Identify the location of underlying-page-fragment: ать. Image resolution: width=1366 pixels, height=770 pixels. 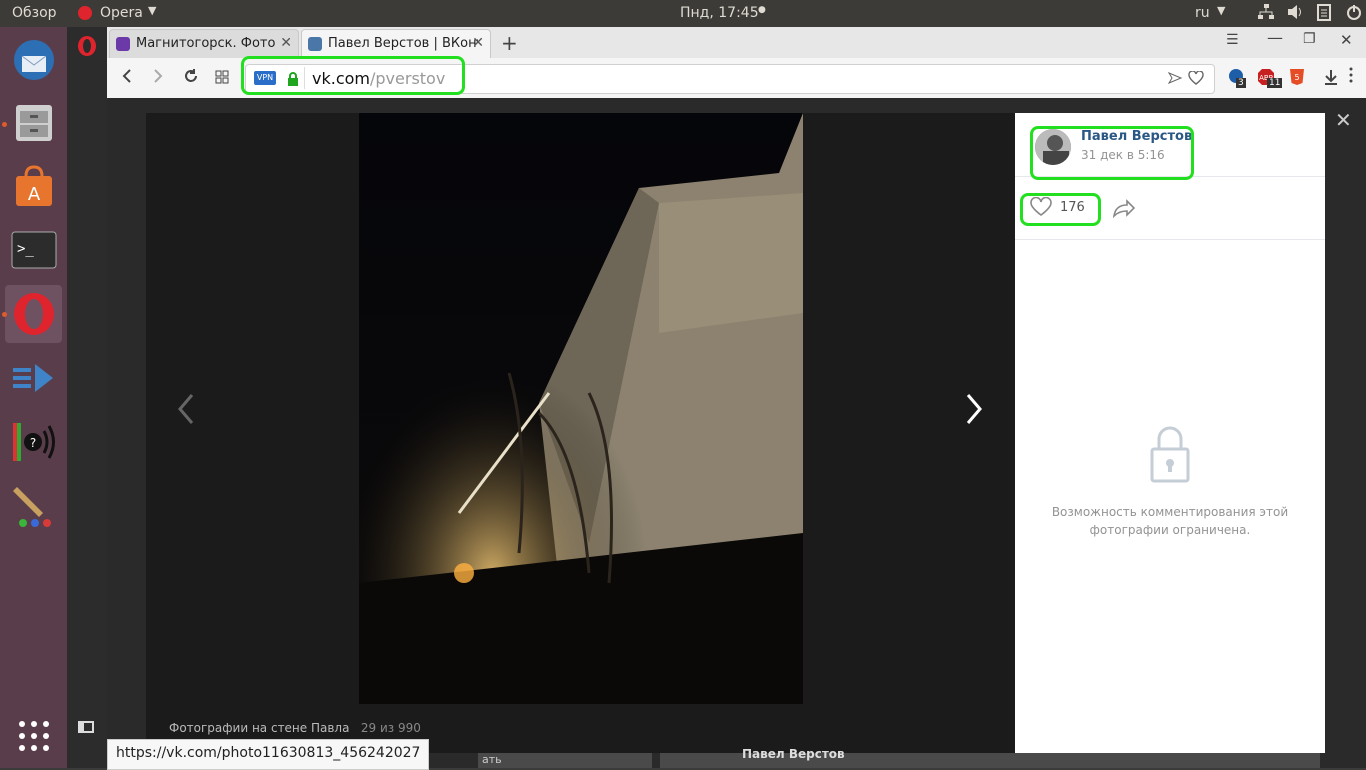
(565, 760).